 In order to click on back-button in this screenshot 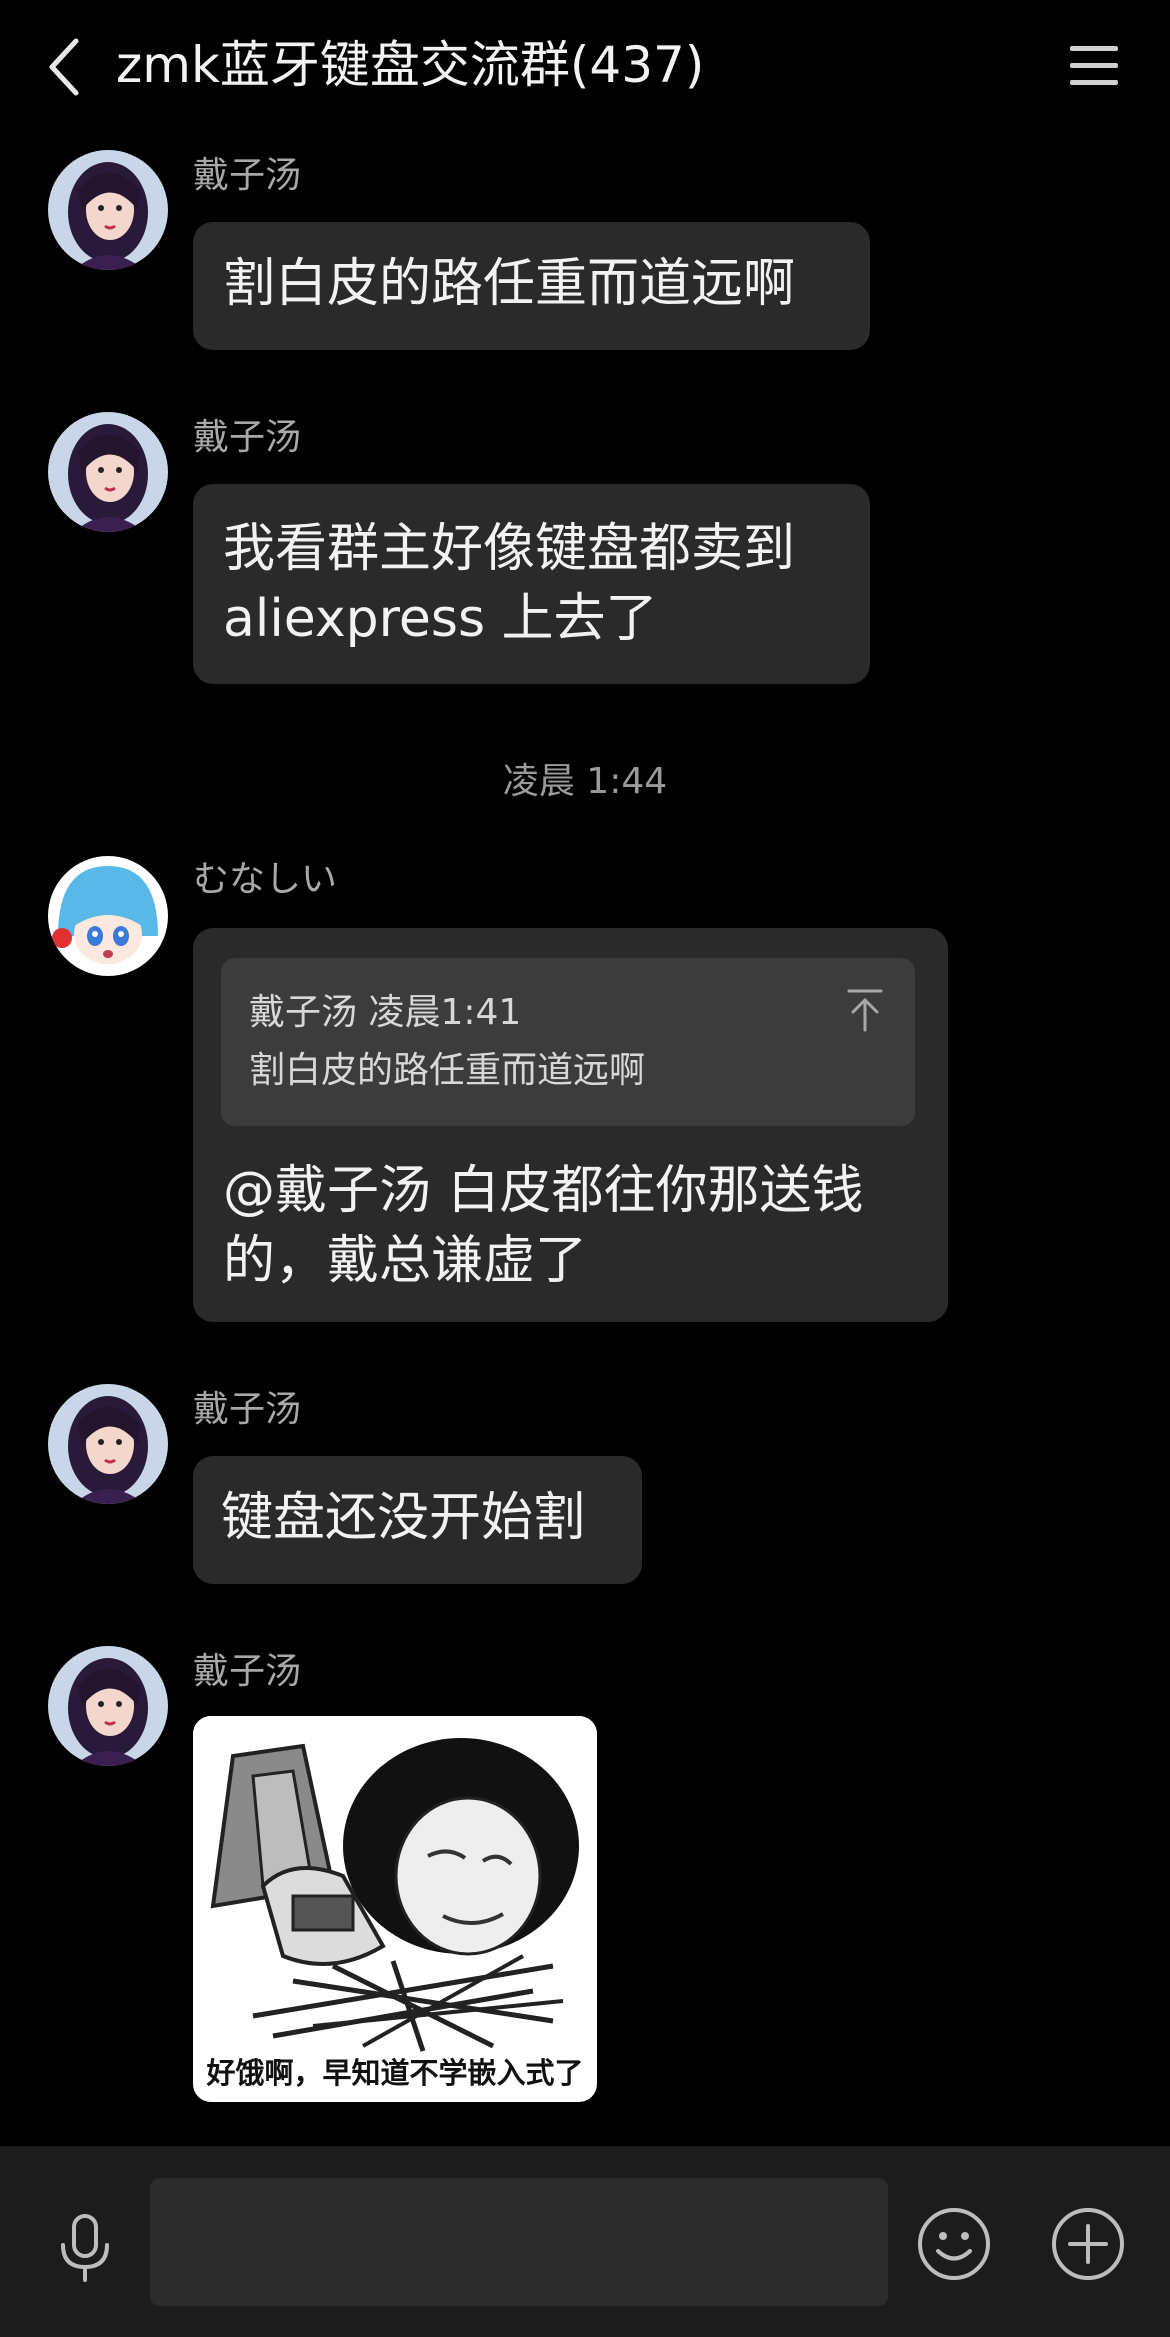, I will do `click(64, 67)`.